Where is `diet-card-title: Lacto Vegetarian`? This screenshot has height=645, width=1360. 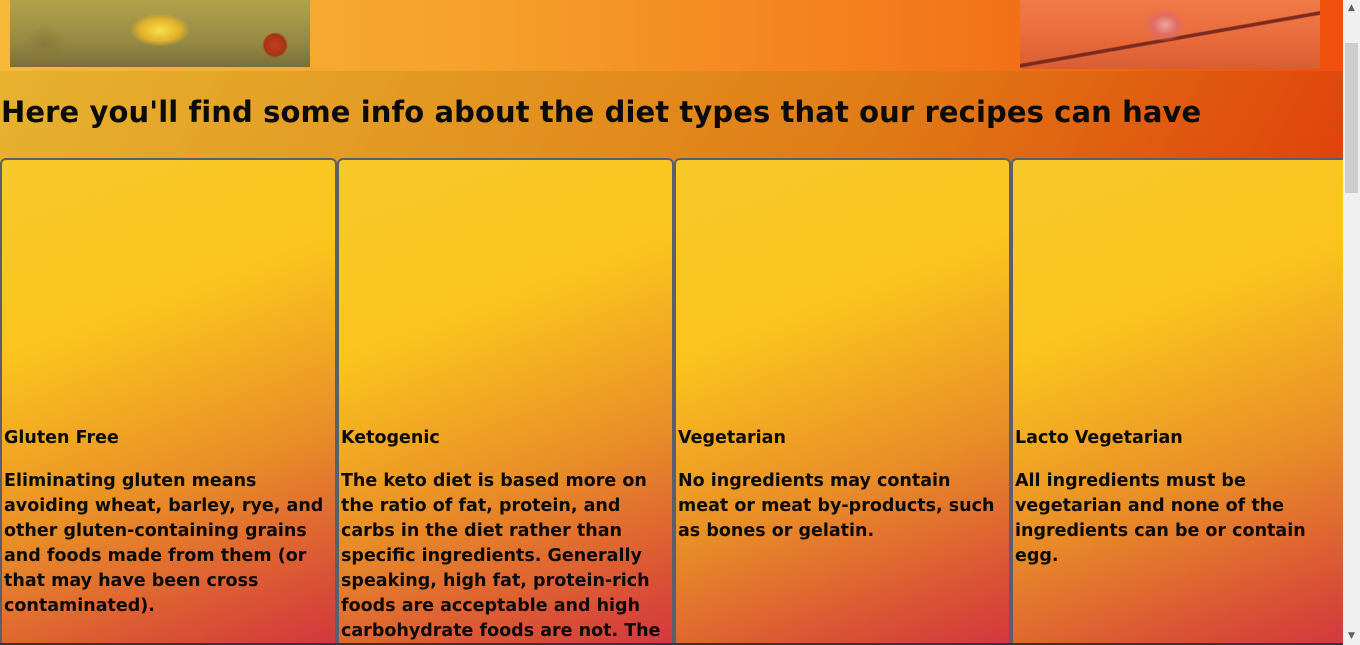 diet-card-title: Lacto Vegetarian is located at coordinates (1099, 438).